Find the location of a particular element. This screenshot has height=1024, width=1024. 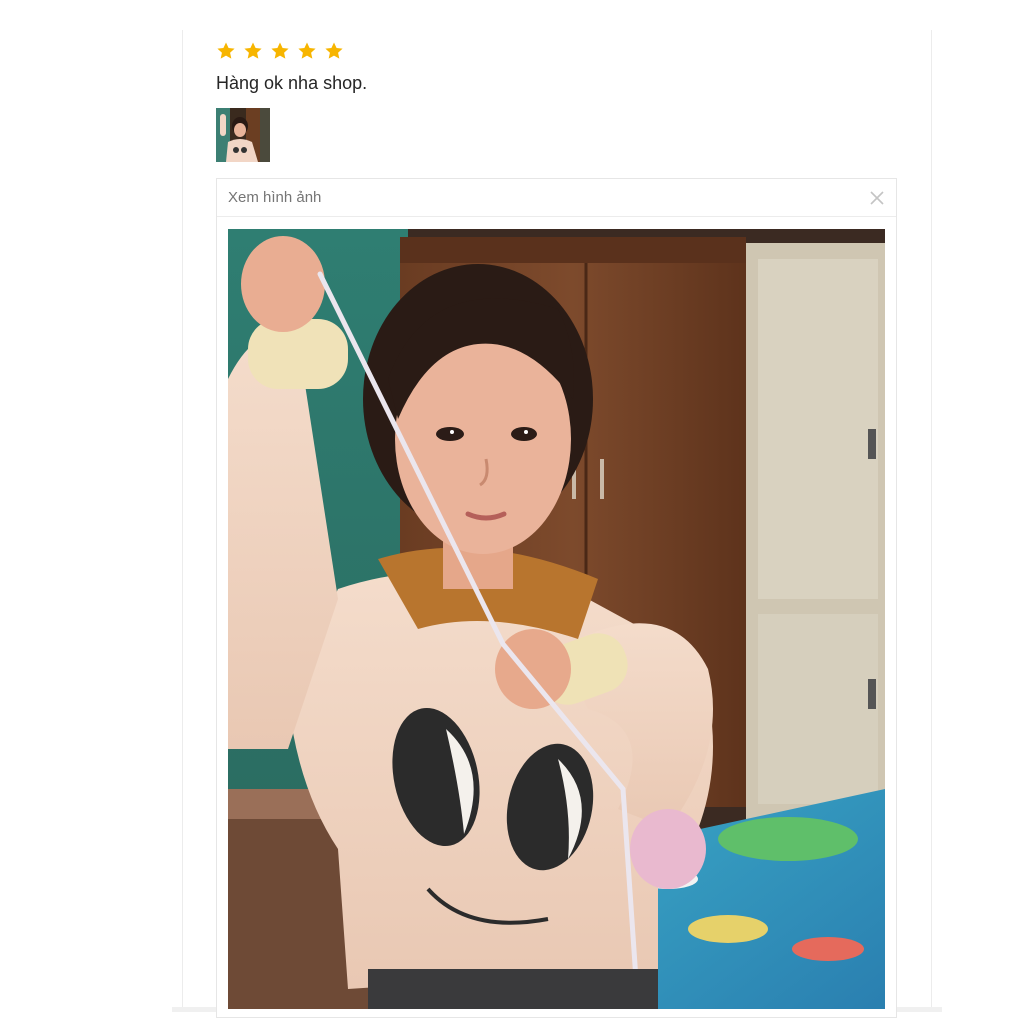

photo-thumbnail is located at coordinates (243, 135).